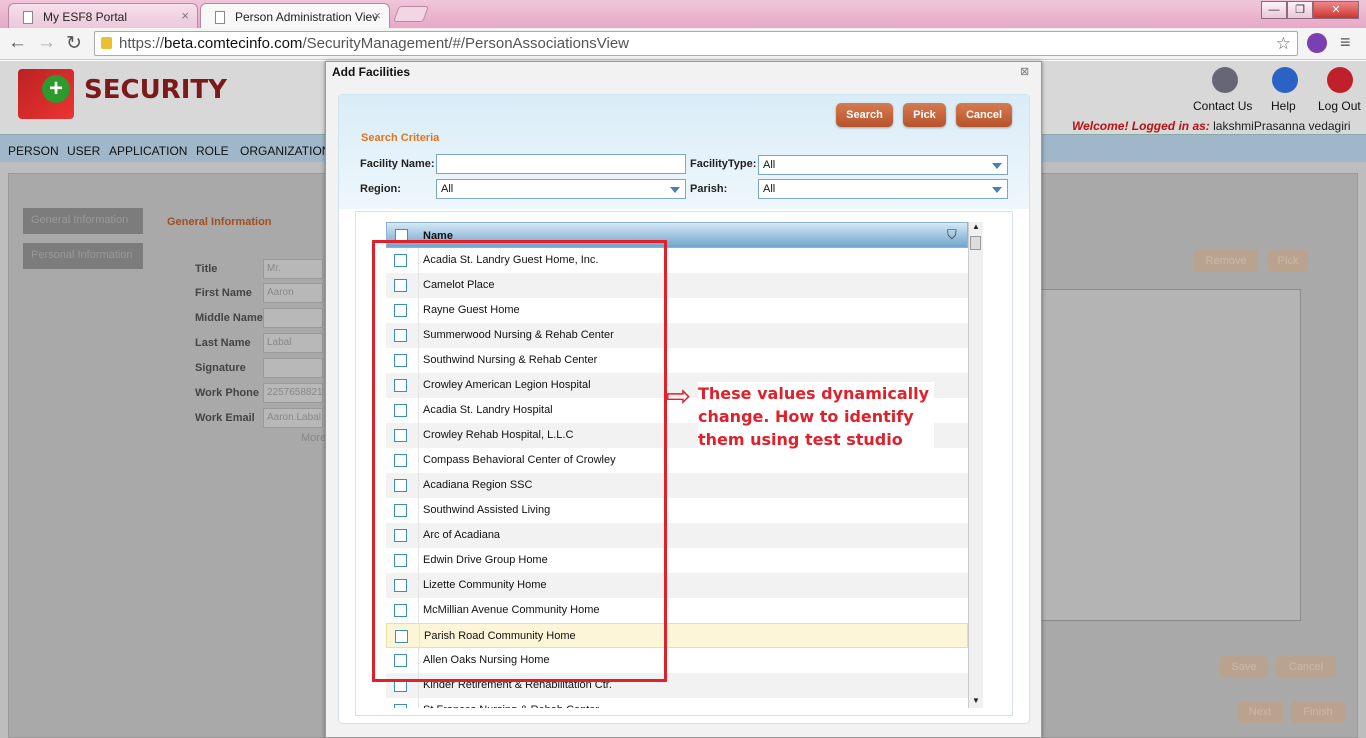 Image resolution: width=1366 pixels, height=738 pixels. What do you see at coordinates (83, 221) in the screenshot?
I see `side-tab-general-information: General Information` at bounding box center [83, 221].